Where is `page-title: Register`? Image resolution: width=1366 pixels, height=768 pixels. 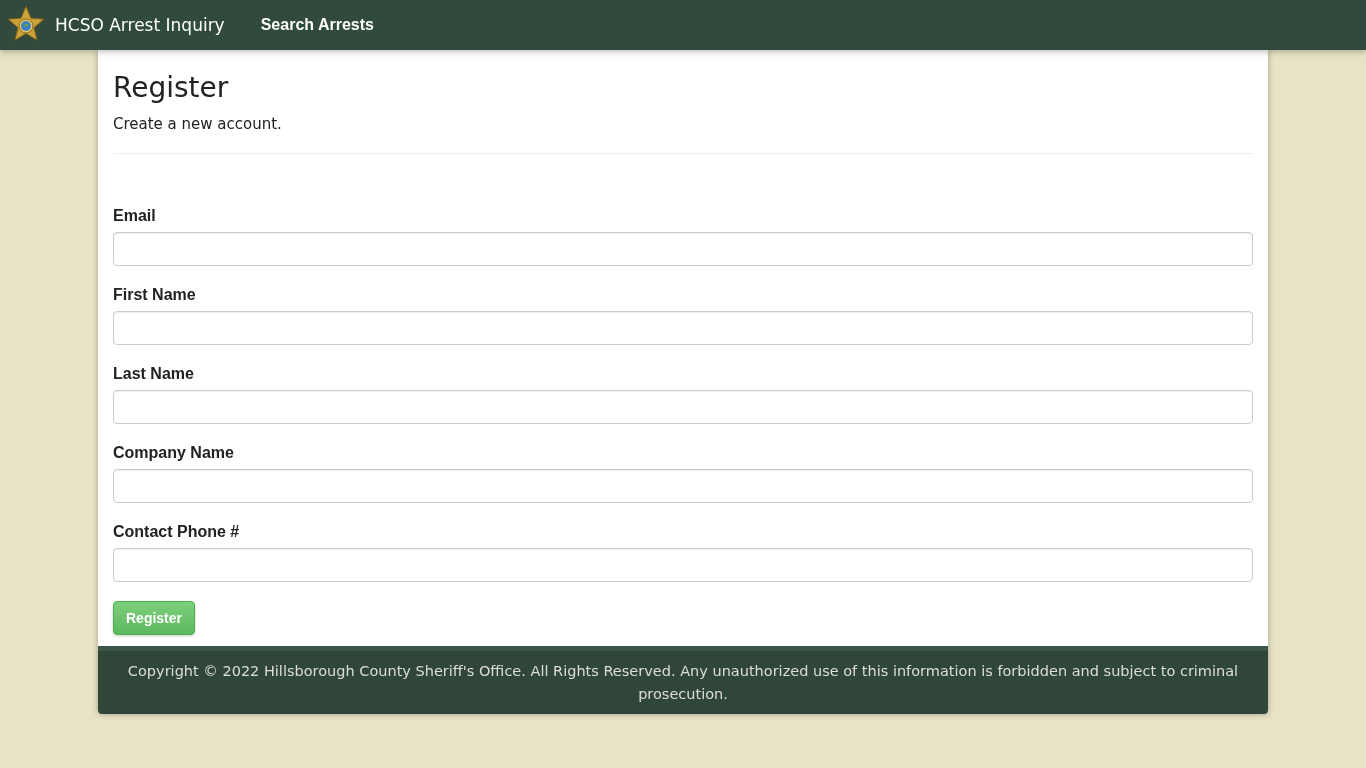 page-title: Register is located at coordinates (171, 88).